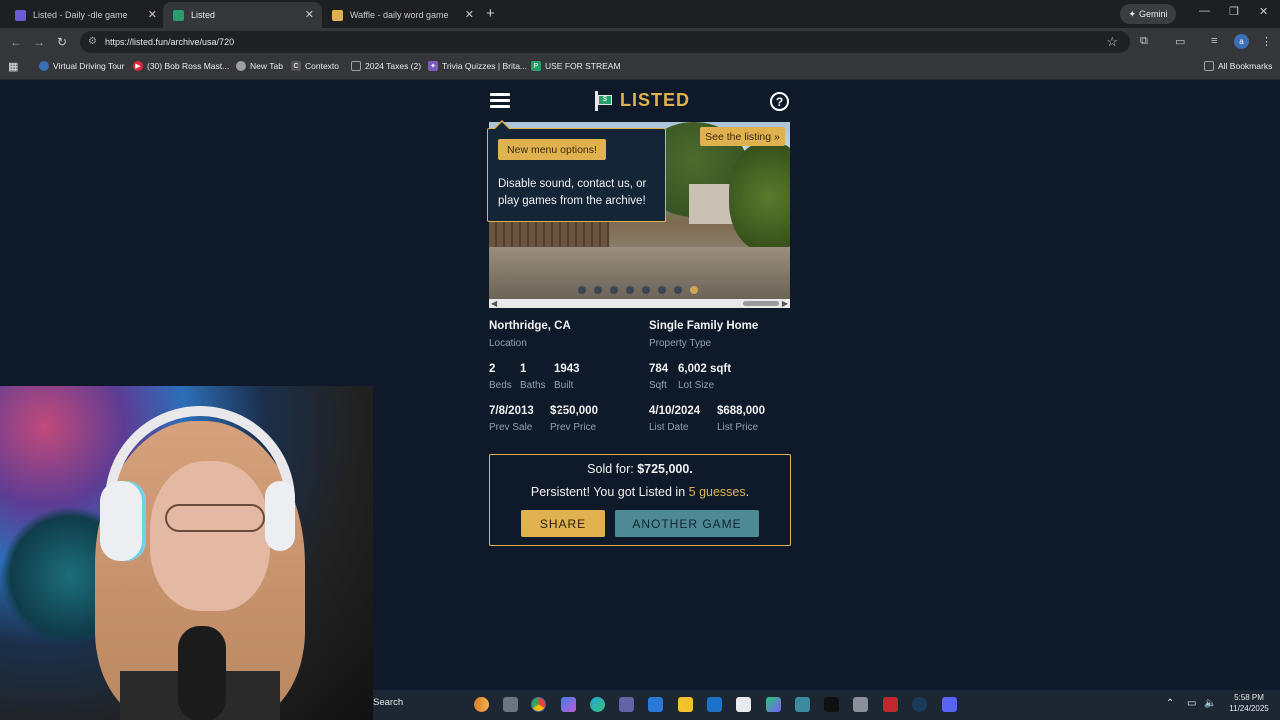 Image resolution: width=1280 pixels, height=720 pixels. I want to click on bookmark-label: Contexto, so click(322, 66).